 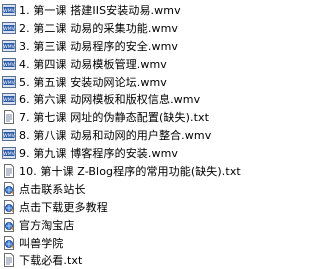 I want to click on file-item: WMV 3. 第三课 动易程序的安全.wmv, so click(x=130, y=46).